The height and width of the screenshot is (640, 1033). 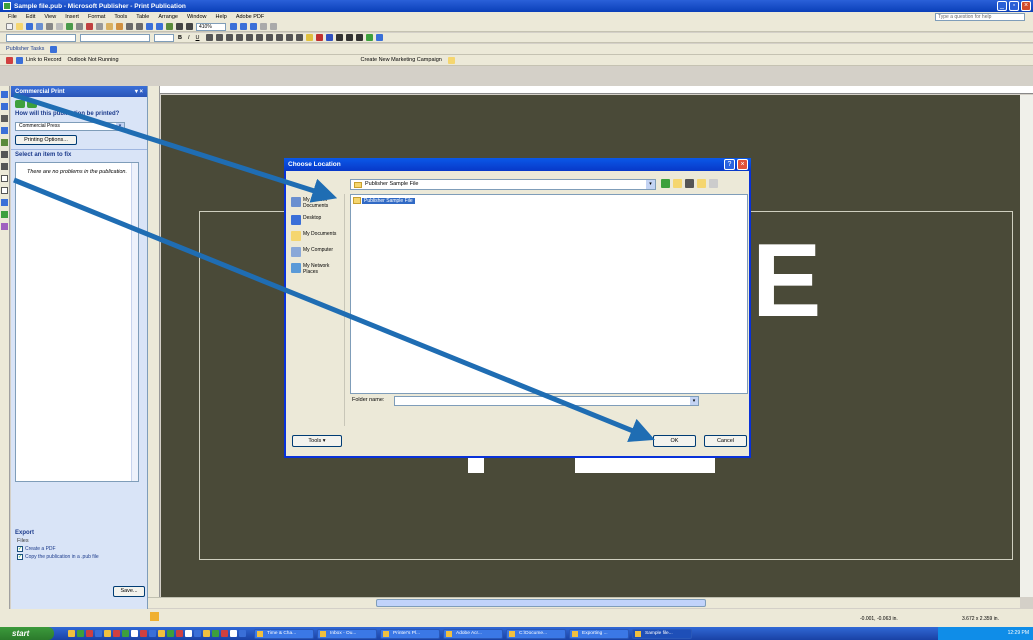 I want to click on select-tool-icon, so click(x=4, y=94).